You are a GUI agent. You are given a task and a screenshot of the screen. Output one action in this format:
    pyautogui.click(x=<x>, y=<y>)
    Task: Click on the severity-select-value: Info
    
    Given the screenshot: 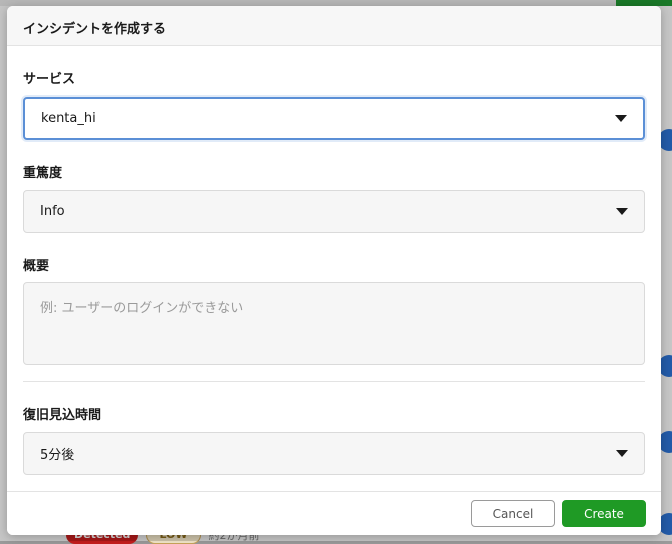 What is the action you would take?
    pyautogui.click(x=52, y=211)
    